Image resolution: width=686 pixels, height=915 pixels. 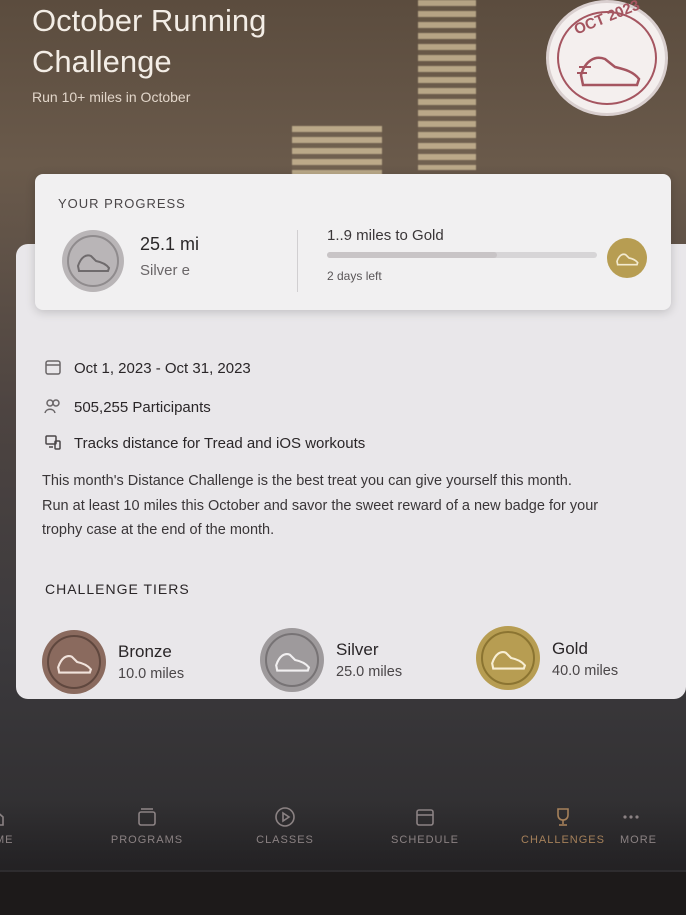 What do you see at coordinates (653, 826) in the screenshot?
I see `nav-more: MORE` at bounding box center [653, 826].